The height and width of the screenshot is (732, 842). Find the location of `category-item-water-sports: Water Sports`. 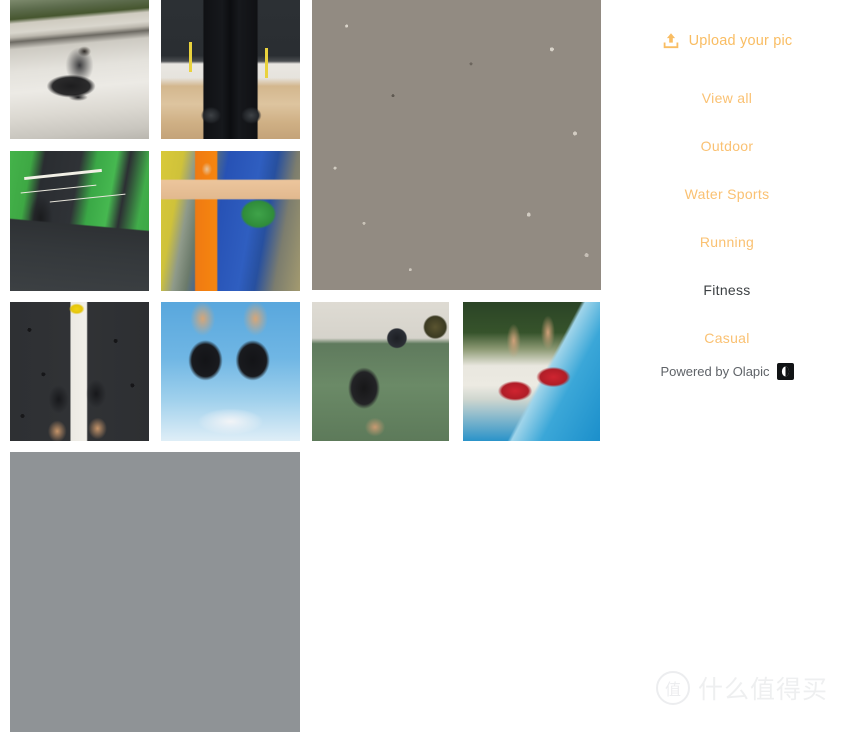

category-item-water-sports: Water Sports is located at coordinates (727, 194).